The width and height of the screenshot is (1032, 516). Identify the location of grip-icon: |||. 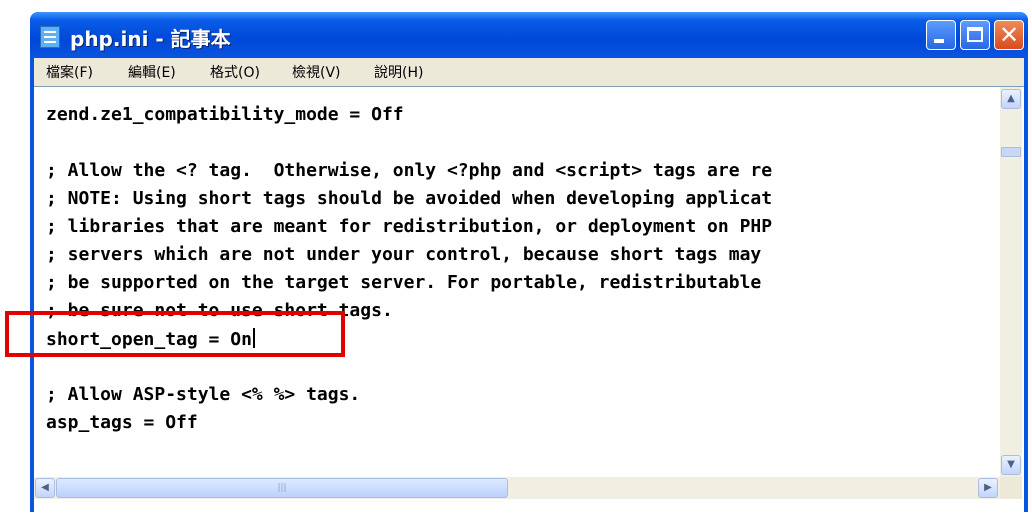
(282, 488).